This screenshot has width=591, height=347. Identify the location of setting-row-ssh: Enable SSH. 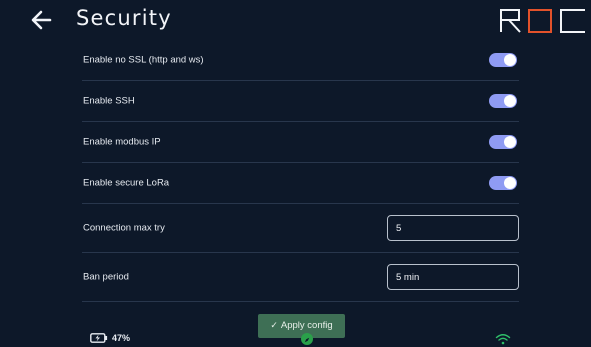
(300, 101).